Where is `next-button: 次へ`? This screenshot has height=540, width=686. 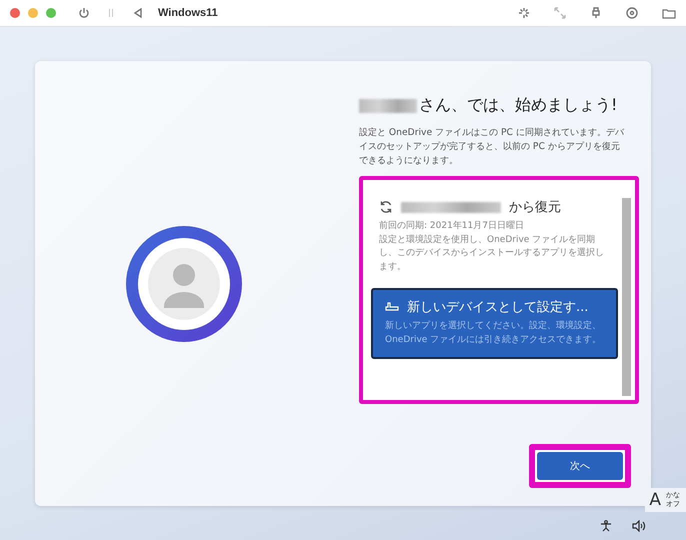
next-button: 次へ is located at coordinates (580, 466).